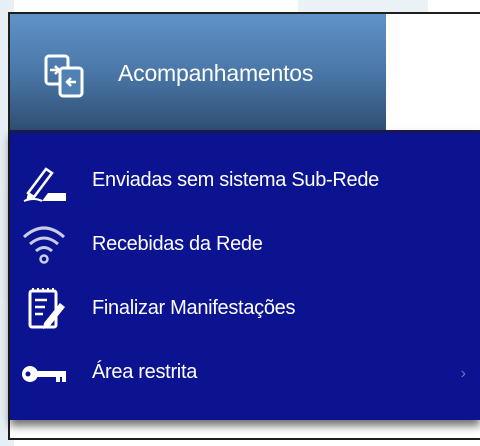 Image resolution: width=480 pixels, height=446 pixels. Describe the element at coordinates (177, 244) in the screenshot. I see `menu-item-label: Recebidas da Rede` at that location.